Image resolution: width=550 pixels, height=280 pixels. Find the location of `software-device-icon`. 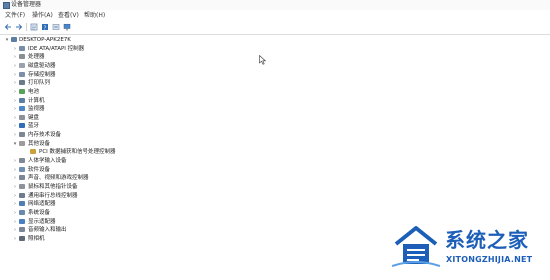

software-device-icon is located at coordinates (22, 169).